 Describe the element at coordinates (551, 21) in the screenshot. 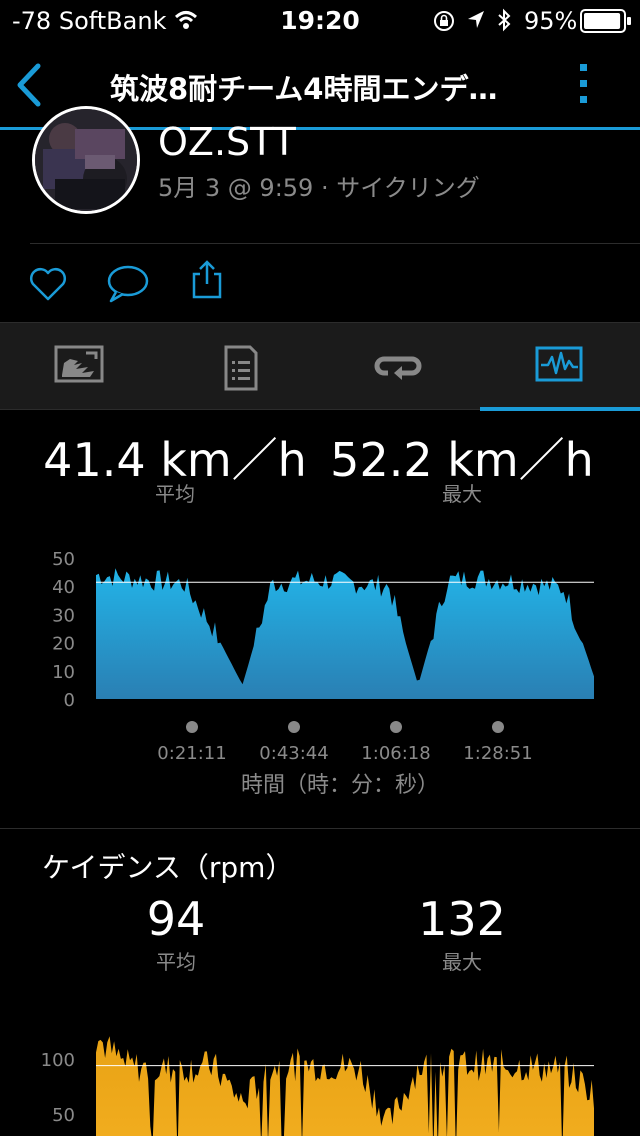

I see `battery-percent: 95%` at that location.